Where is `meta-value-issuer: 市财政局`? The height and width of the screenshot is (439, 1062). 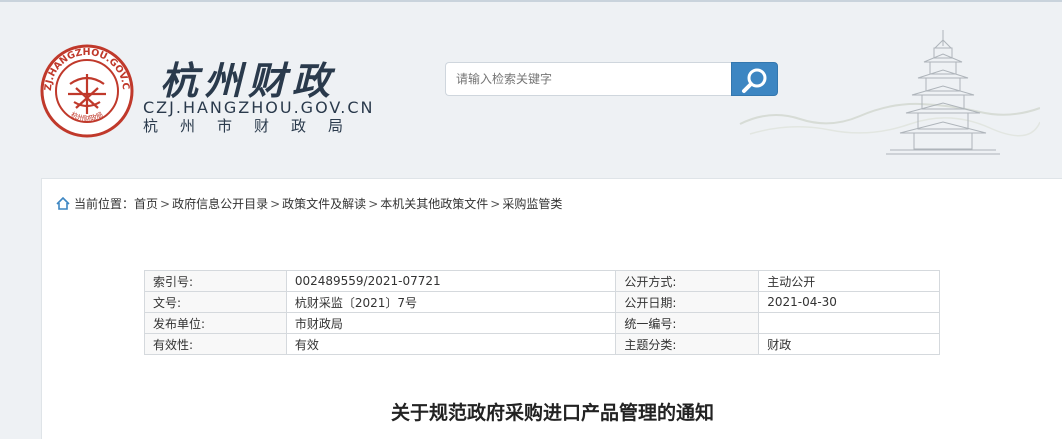 meta-value-issuer: 市财政局 is located at coordinates (451, 323).